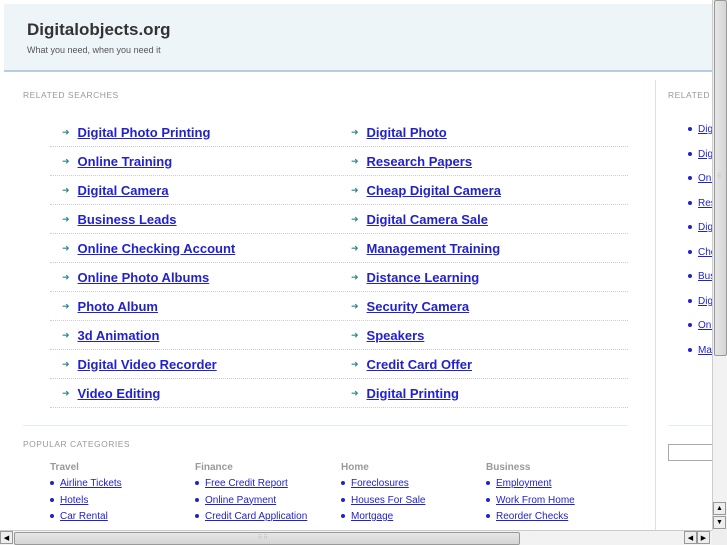  I want to click on sidebar-link: Digital Camera Sale, so click(705, 301).